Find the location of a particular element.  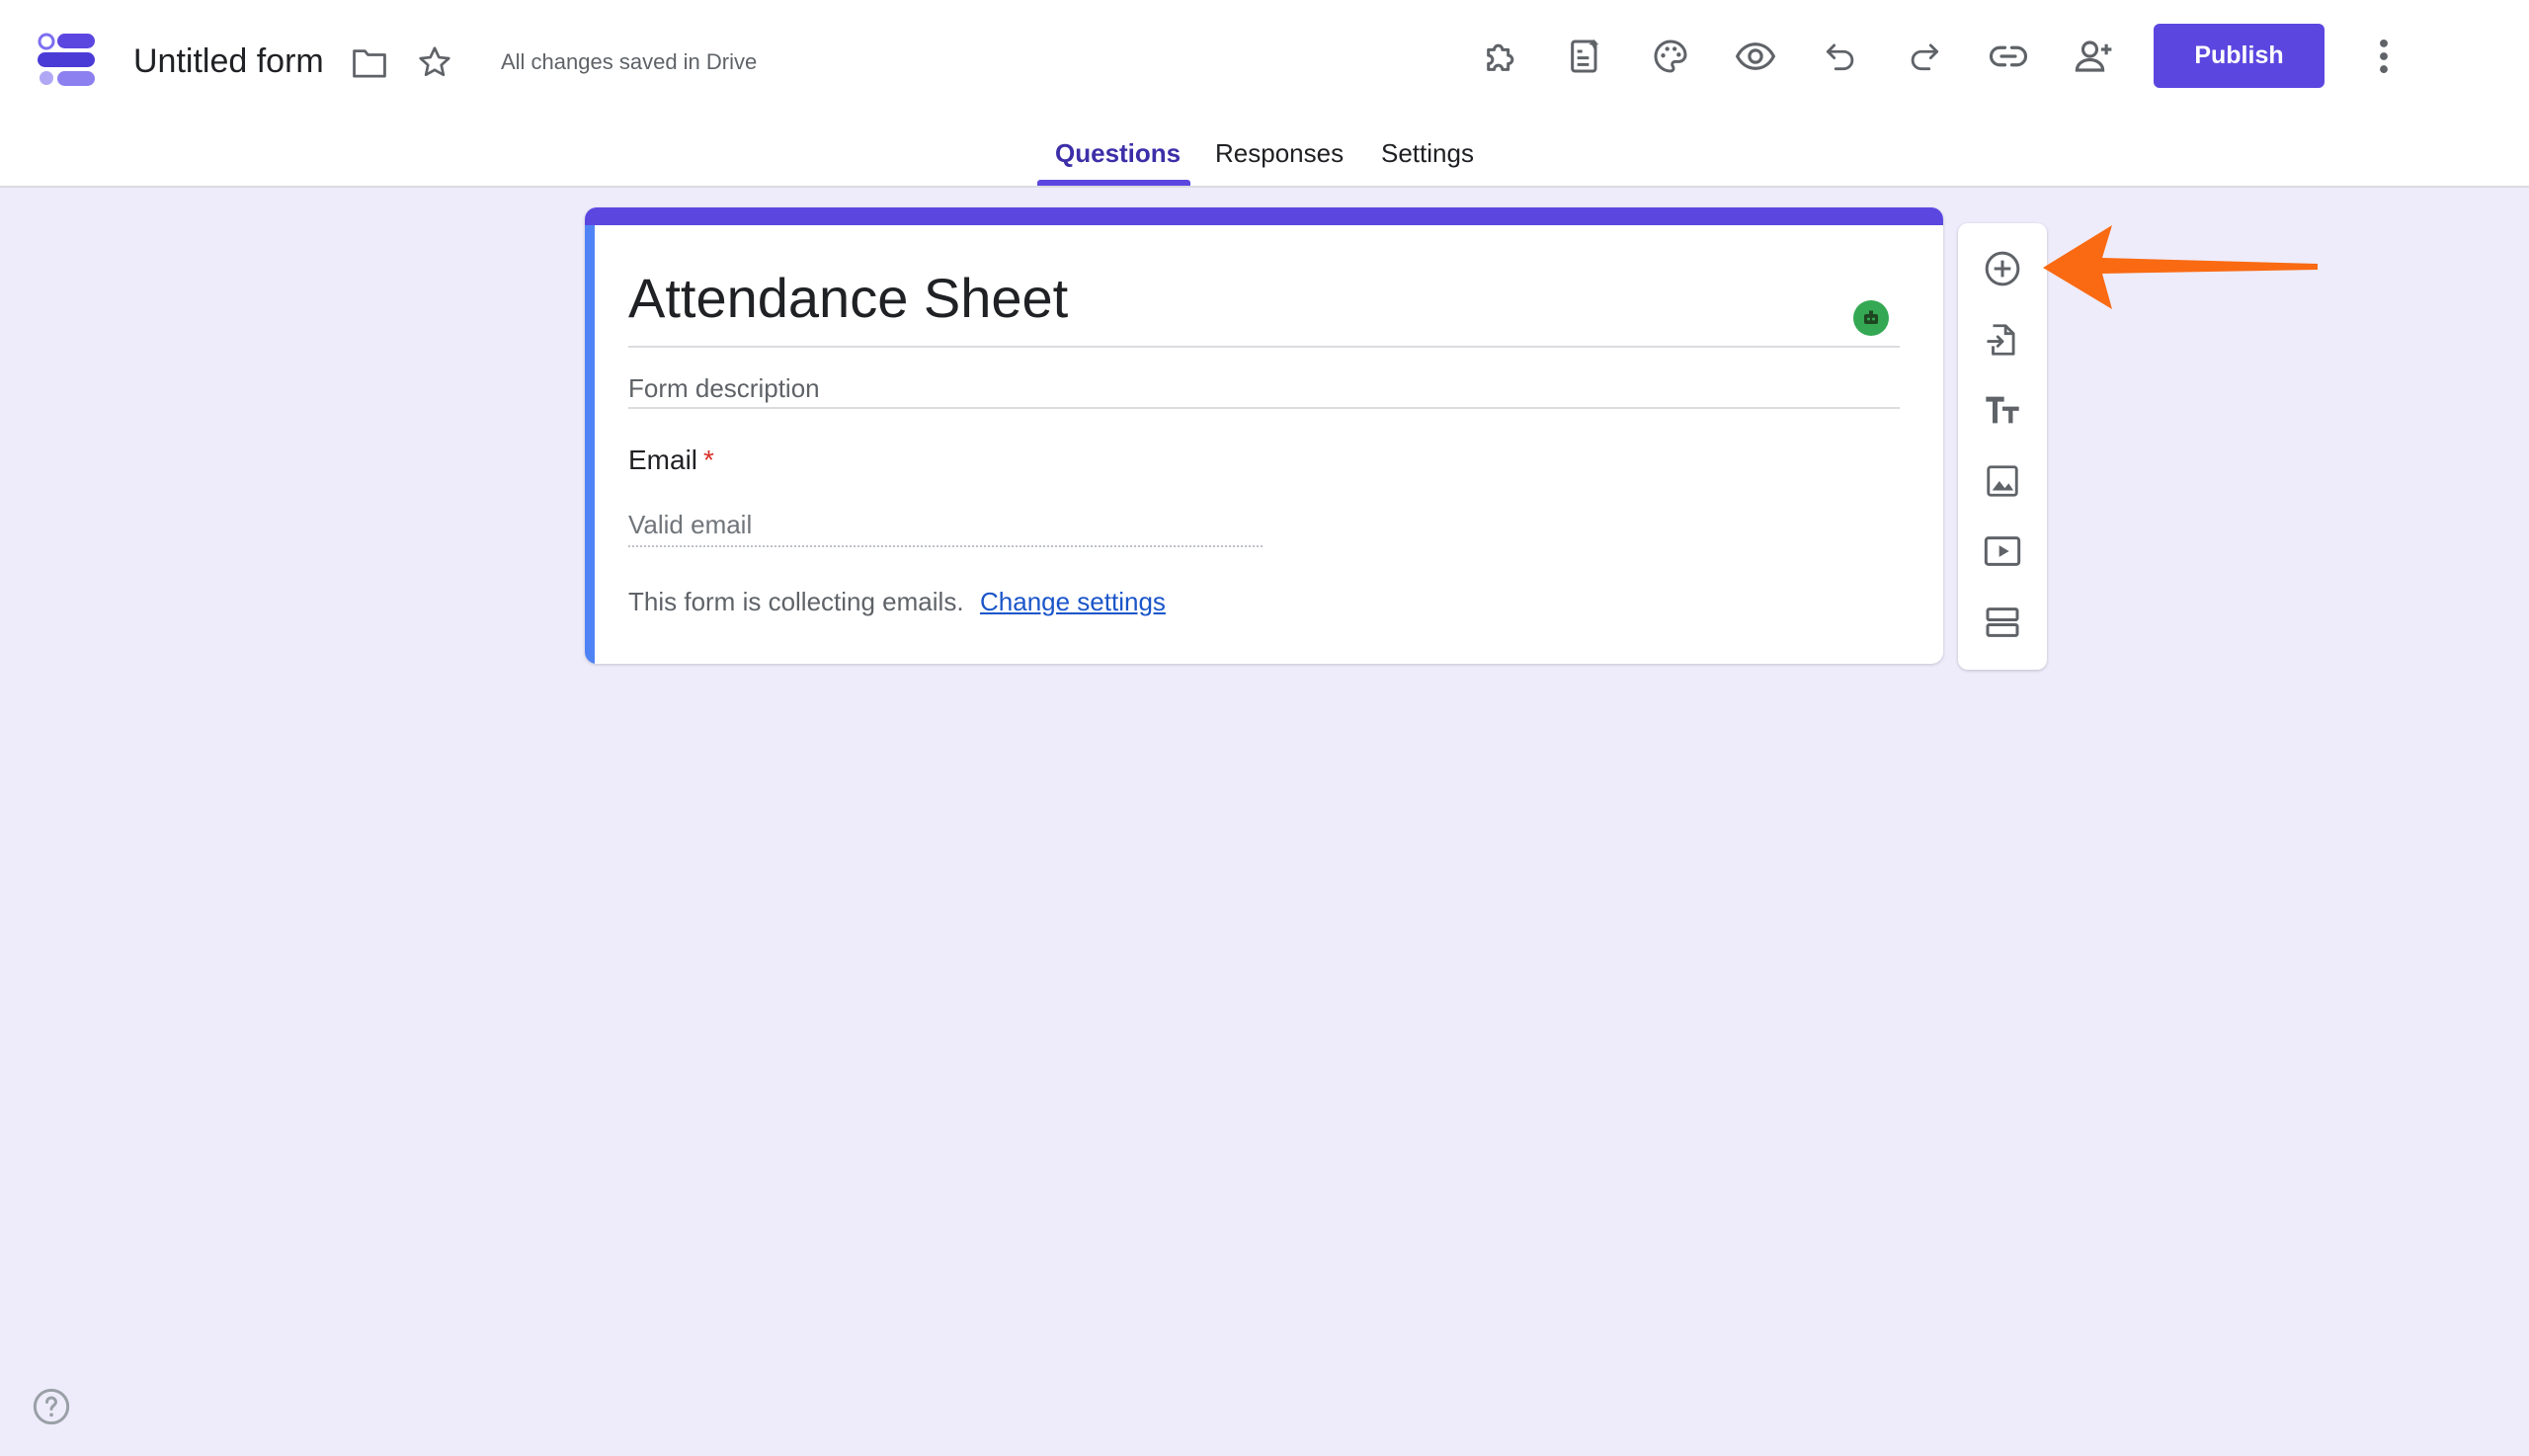

description-divider is located at coordinates (1264, 408).